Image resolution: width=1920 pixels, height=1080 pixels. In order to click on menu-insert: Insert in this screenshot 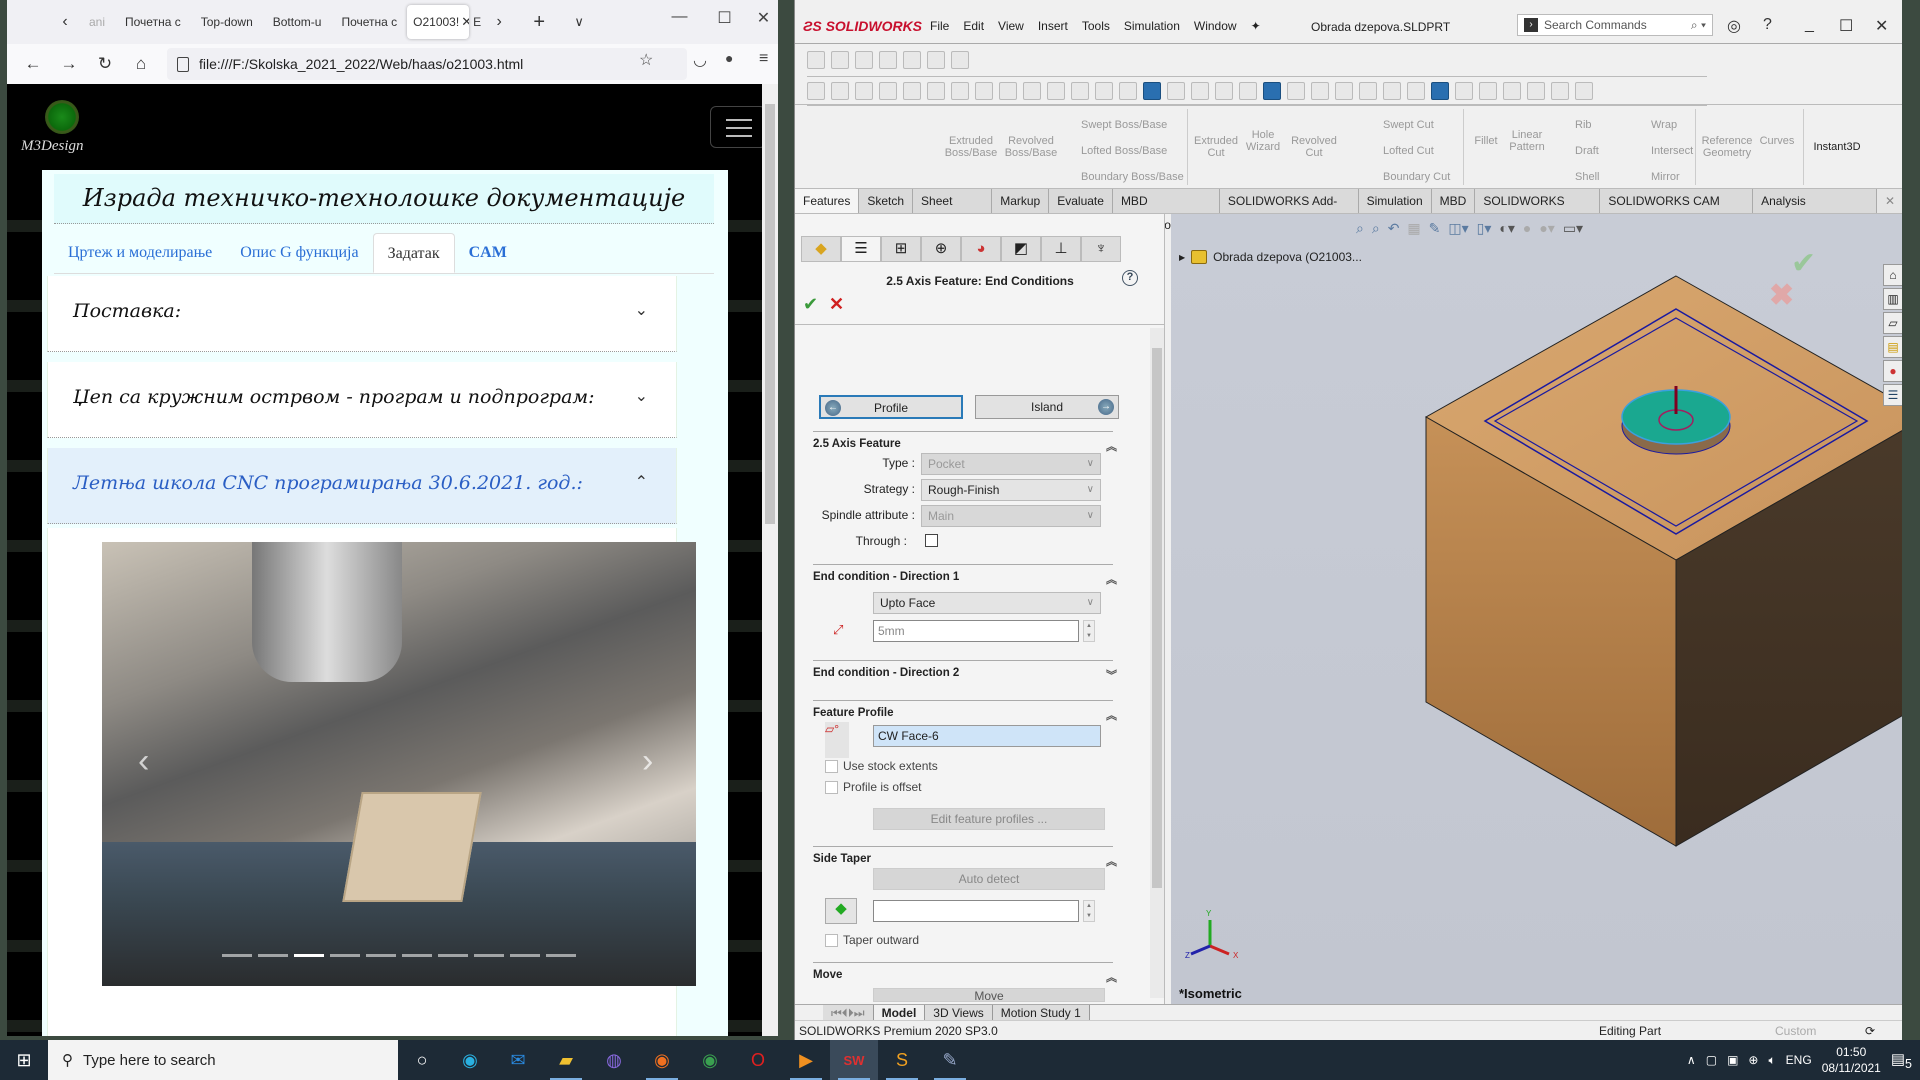, I will do `click(1053, 26)`.